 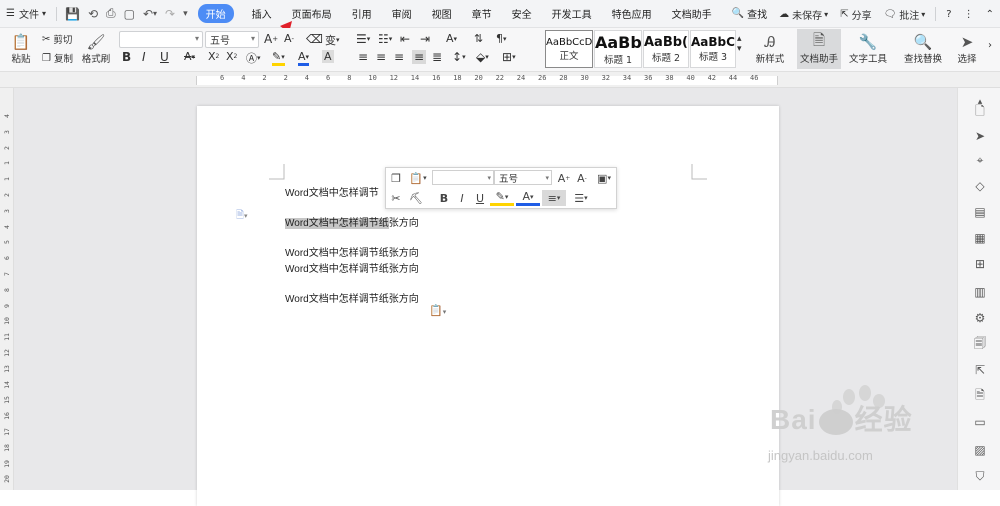 What do you see at coordinates (304, 58) in the screenshot?
I see `font-color-button: A ▾` at bounding box center [304, 58].